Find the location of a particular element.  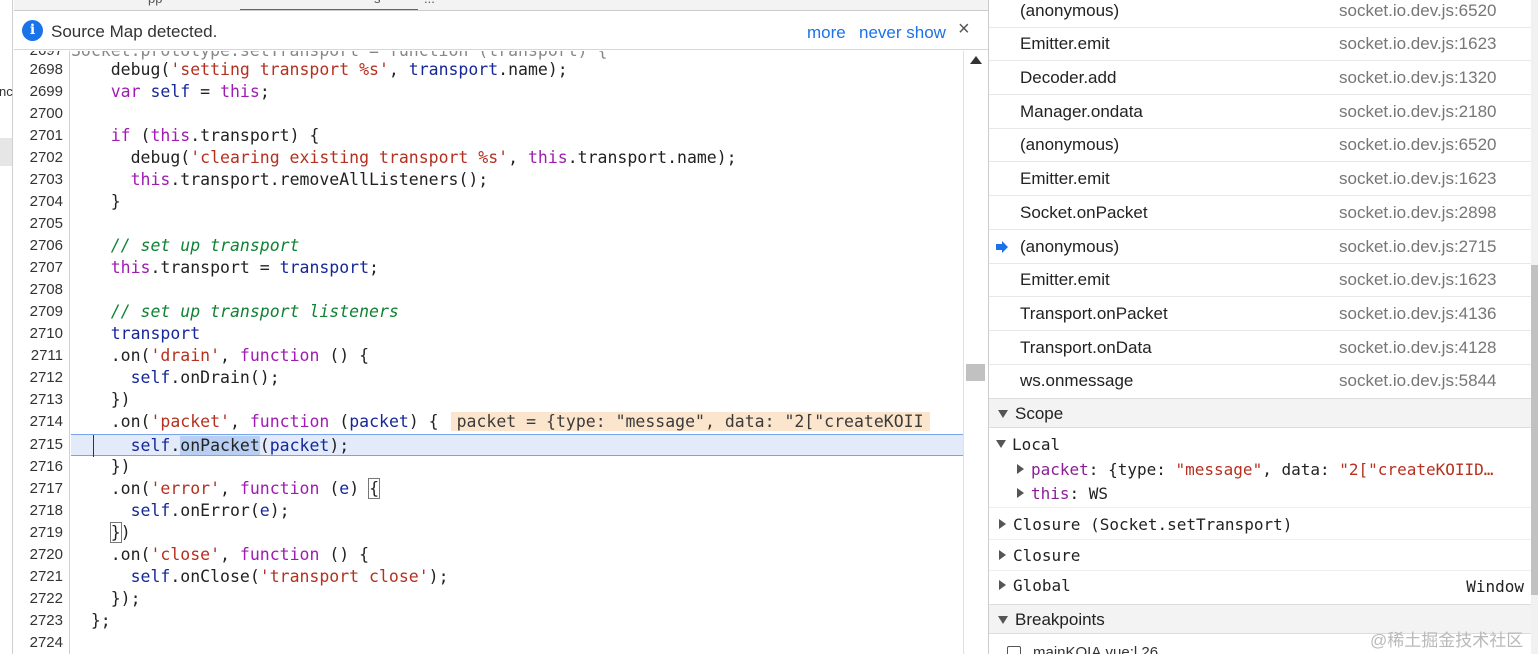

scope-closure: Closure is located at coordinates (1039, 556).